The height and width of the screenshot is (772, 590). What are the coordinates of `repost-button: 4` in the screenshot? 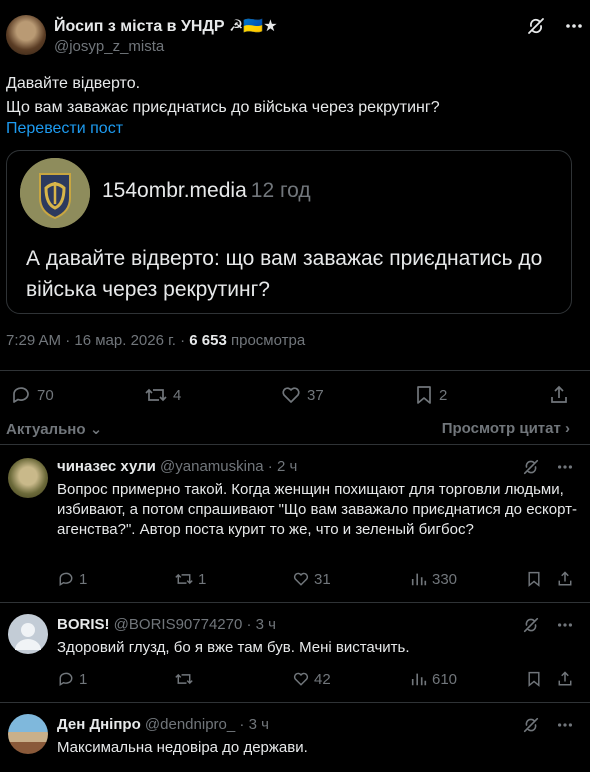 It's located at (162, 395).